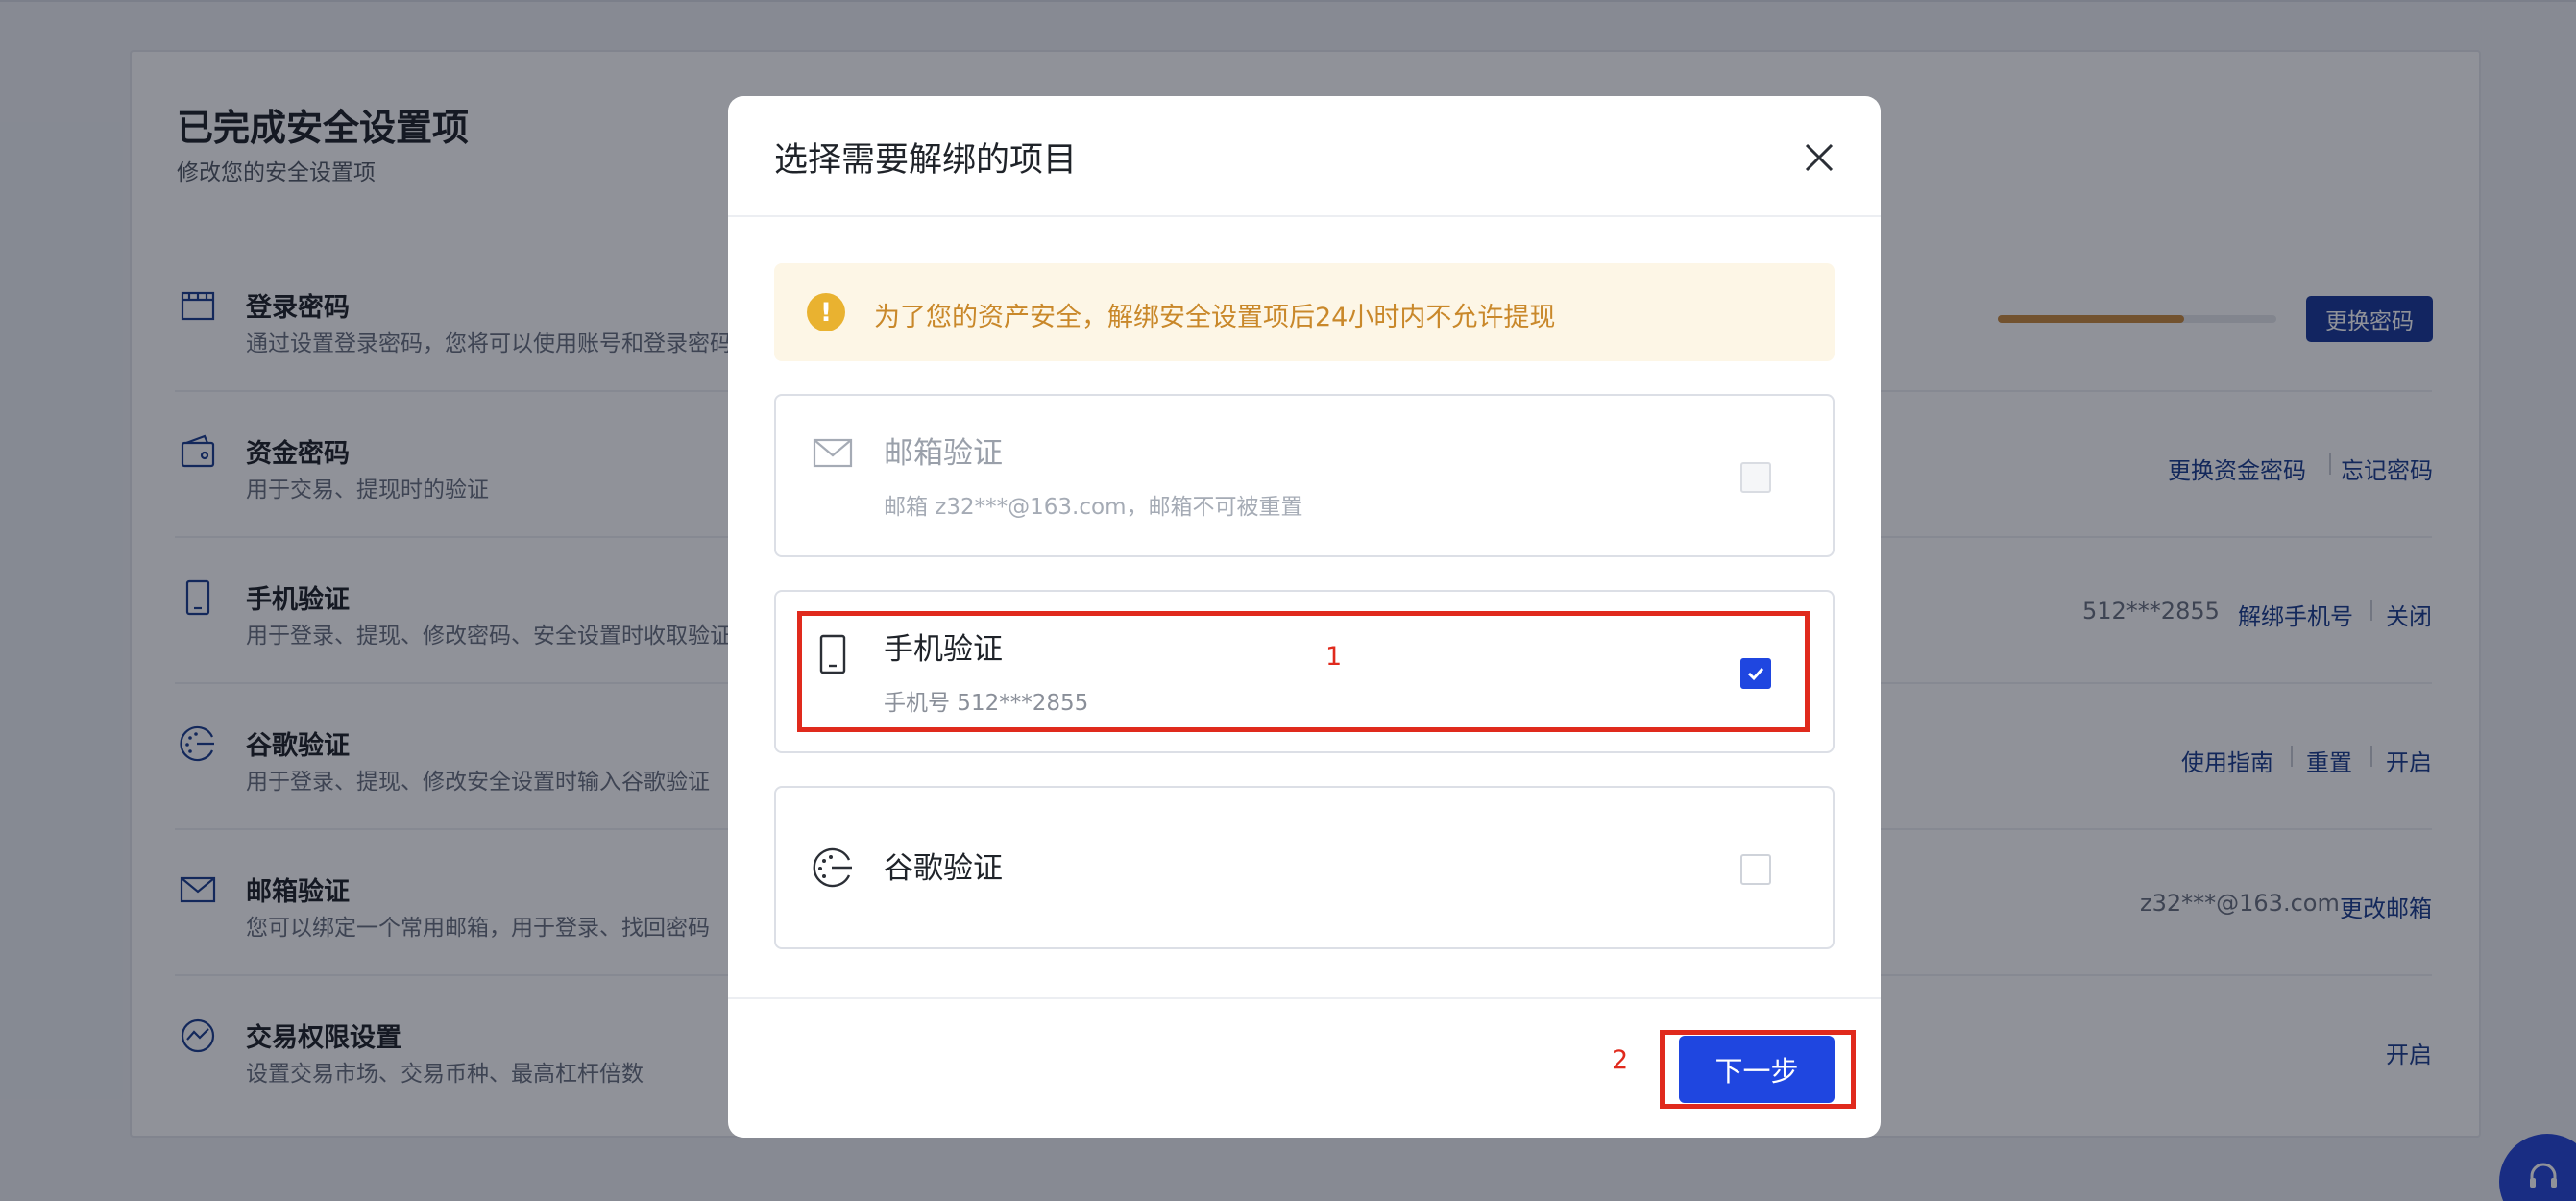 The width and height of the screenshot is (2576, 1201). I want to click on warning-icon: !, so click(826, 312).